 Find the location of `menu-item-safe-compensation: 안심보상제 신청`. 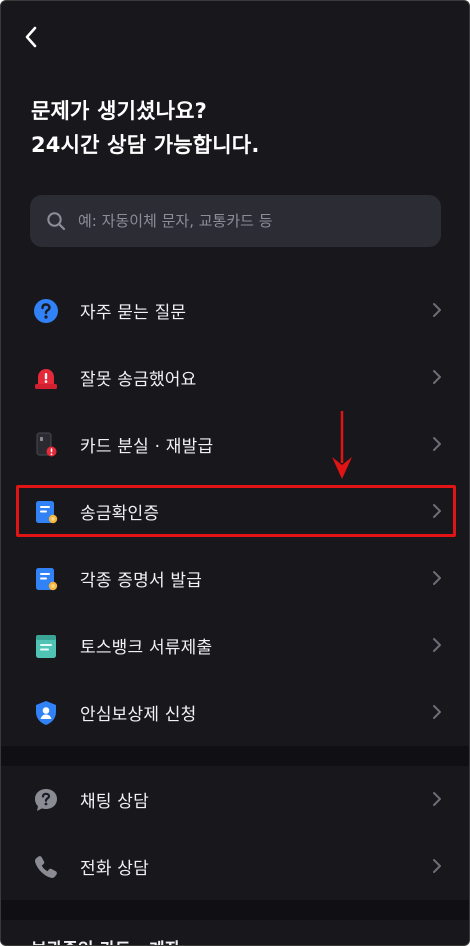

menu-item-safe-compensation: 안심보상제 신청 is located at coordinates (235, 712).